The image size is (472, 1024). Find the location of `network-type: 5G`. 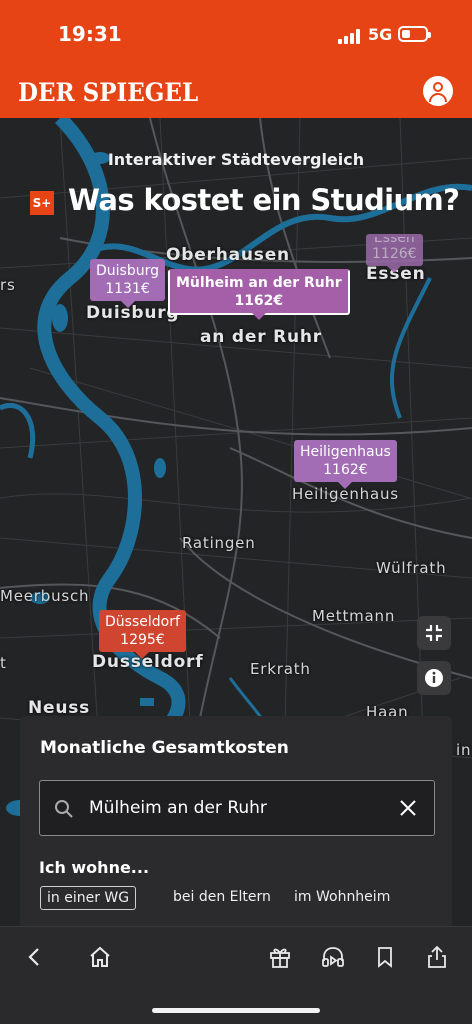

network-type: 5G is located at coordinates (380, 34).